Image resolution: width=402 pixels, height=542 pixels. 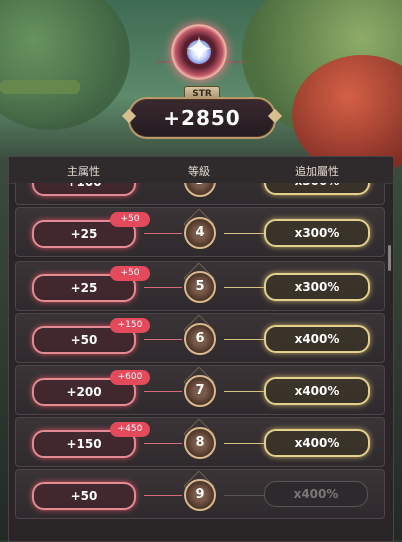 I want to click on table-row: +50 +150 6 x400%, so click(x=200, y=338).